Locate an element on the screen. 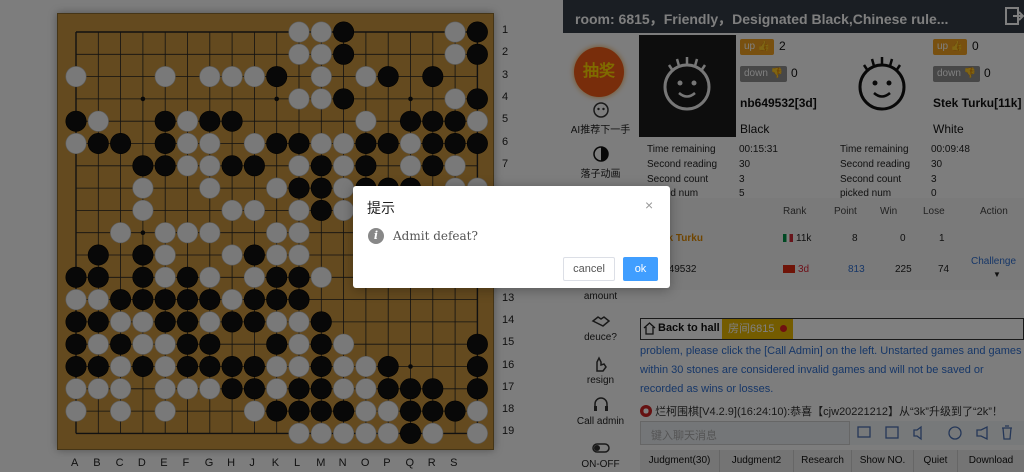  cancel-button: cancel is located at coordinates (589, 269).